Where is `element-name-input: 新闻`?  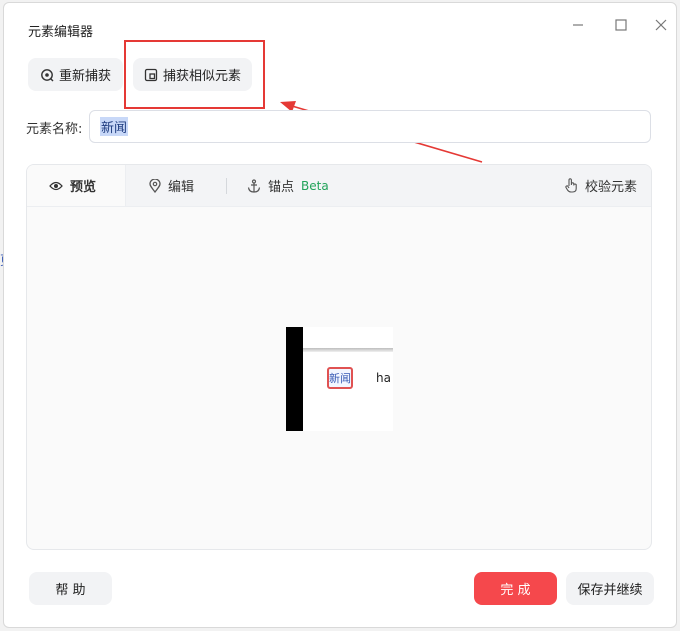 element-name-input: 新闻 is located at coordinates (370, 126).